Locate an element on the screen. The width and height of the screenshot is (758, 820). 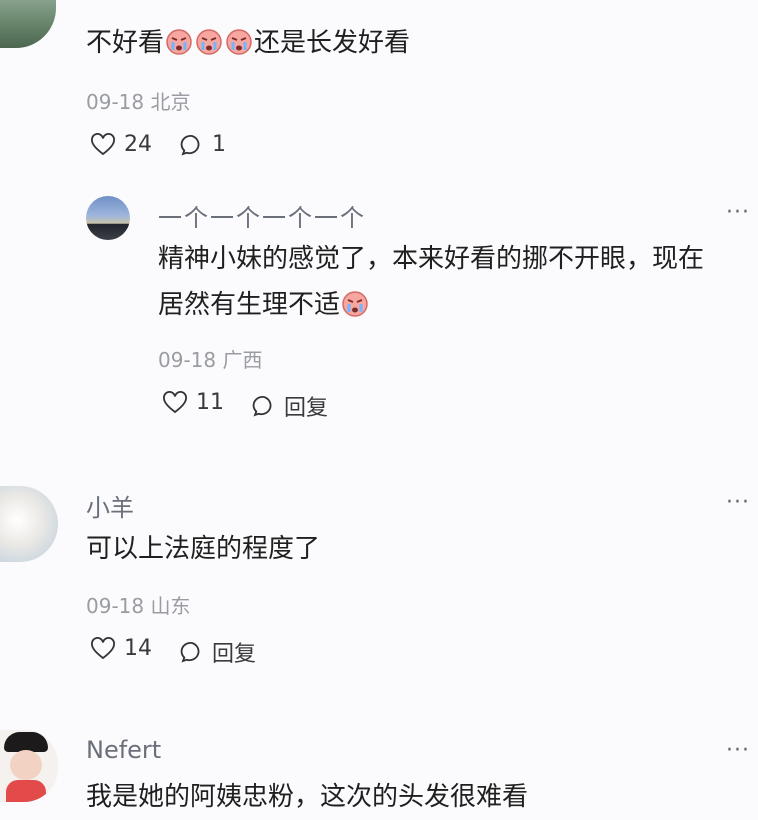
like-count: 11 is located at coordinates (210, 402).